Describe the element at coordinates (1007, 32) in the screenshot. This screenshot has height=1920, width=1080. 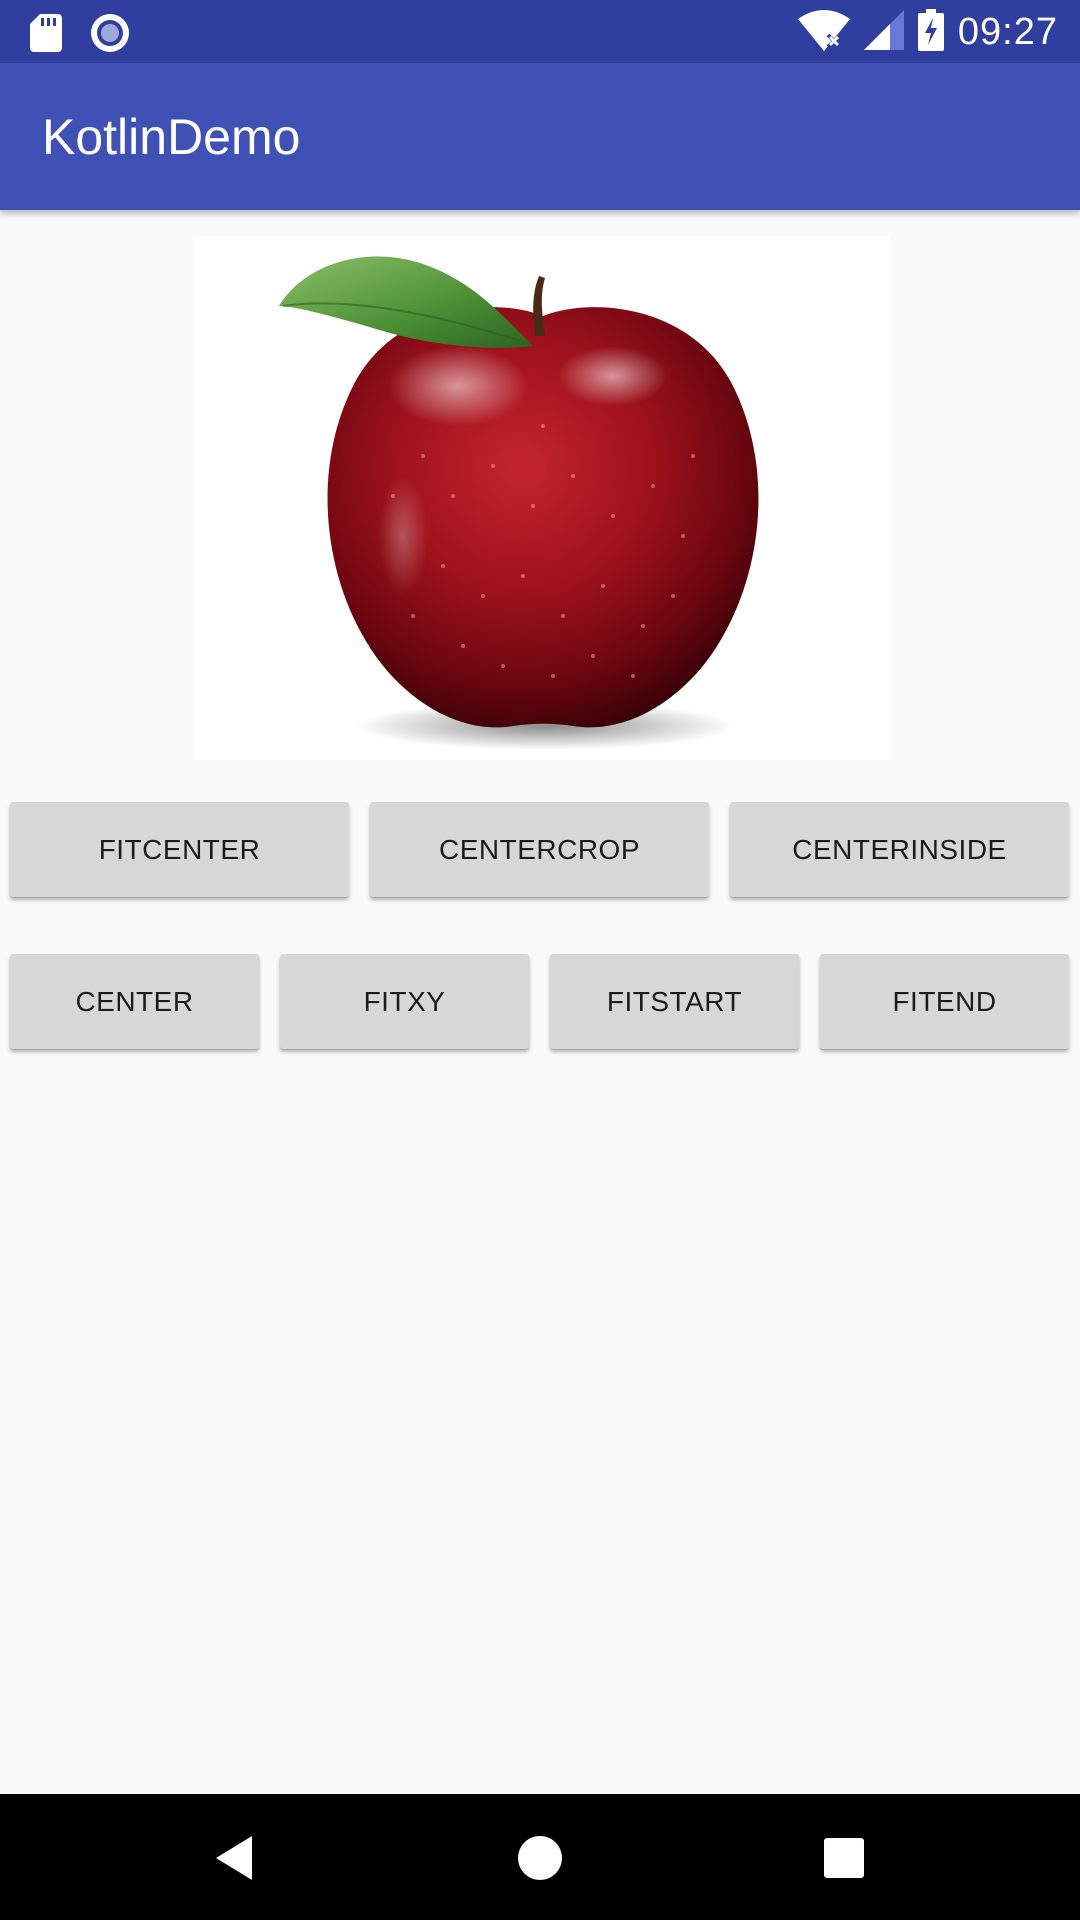
I see `status-time: 09:27` at that location.